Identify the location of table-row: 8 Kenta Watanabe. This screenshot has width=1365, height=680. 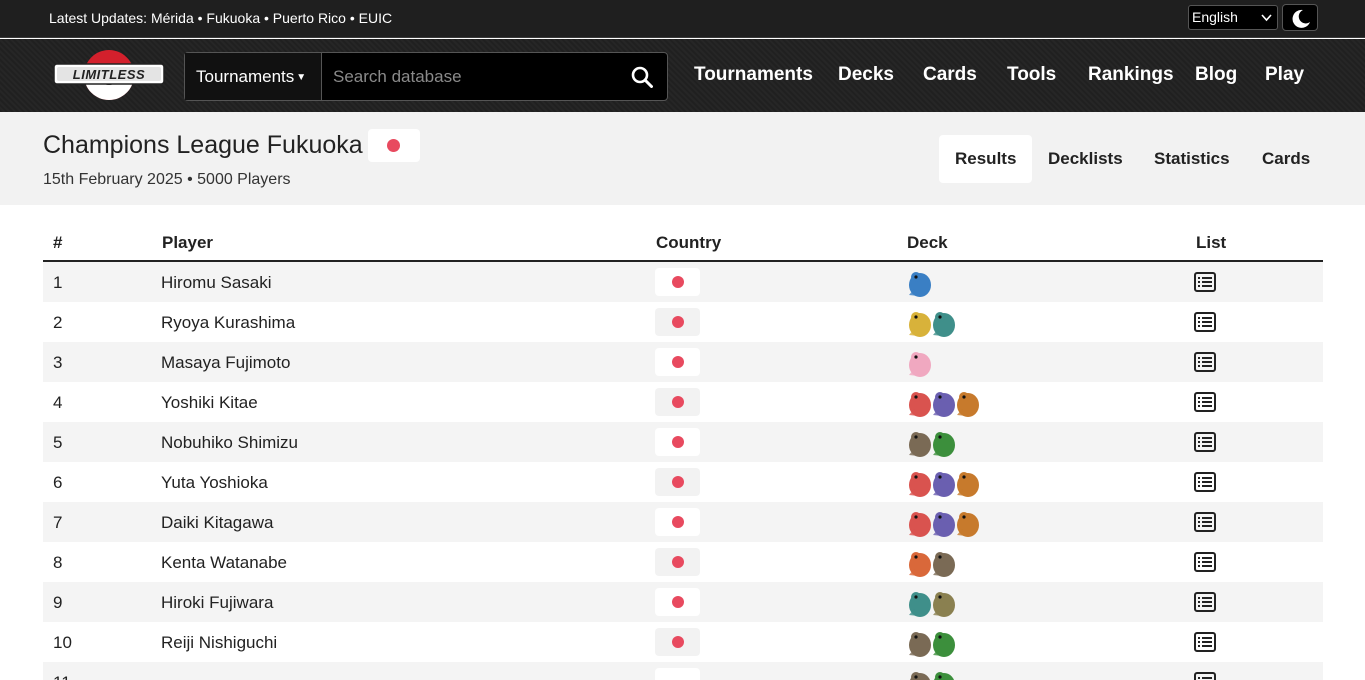
(683, 562).